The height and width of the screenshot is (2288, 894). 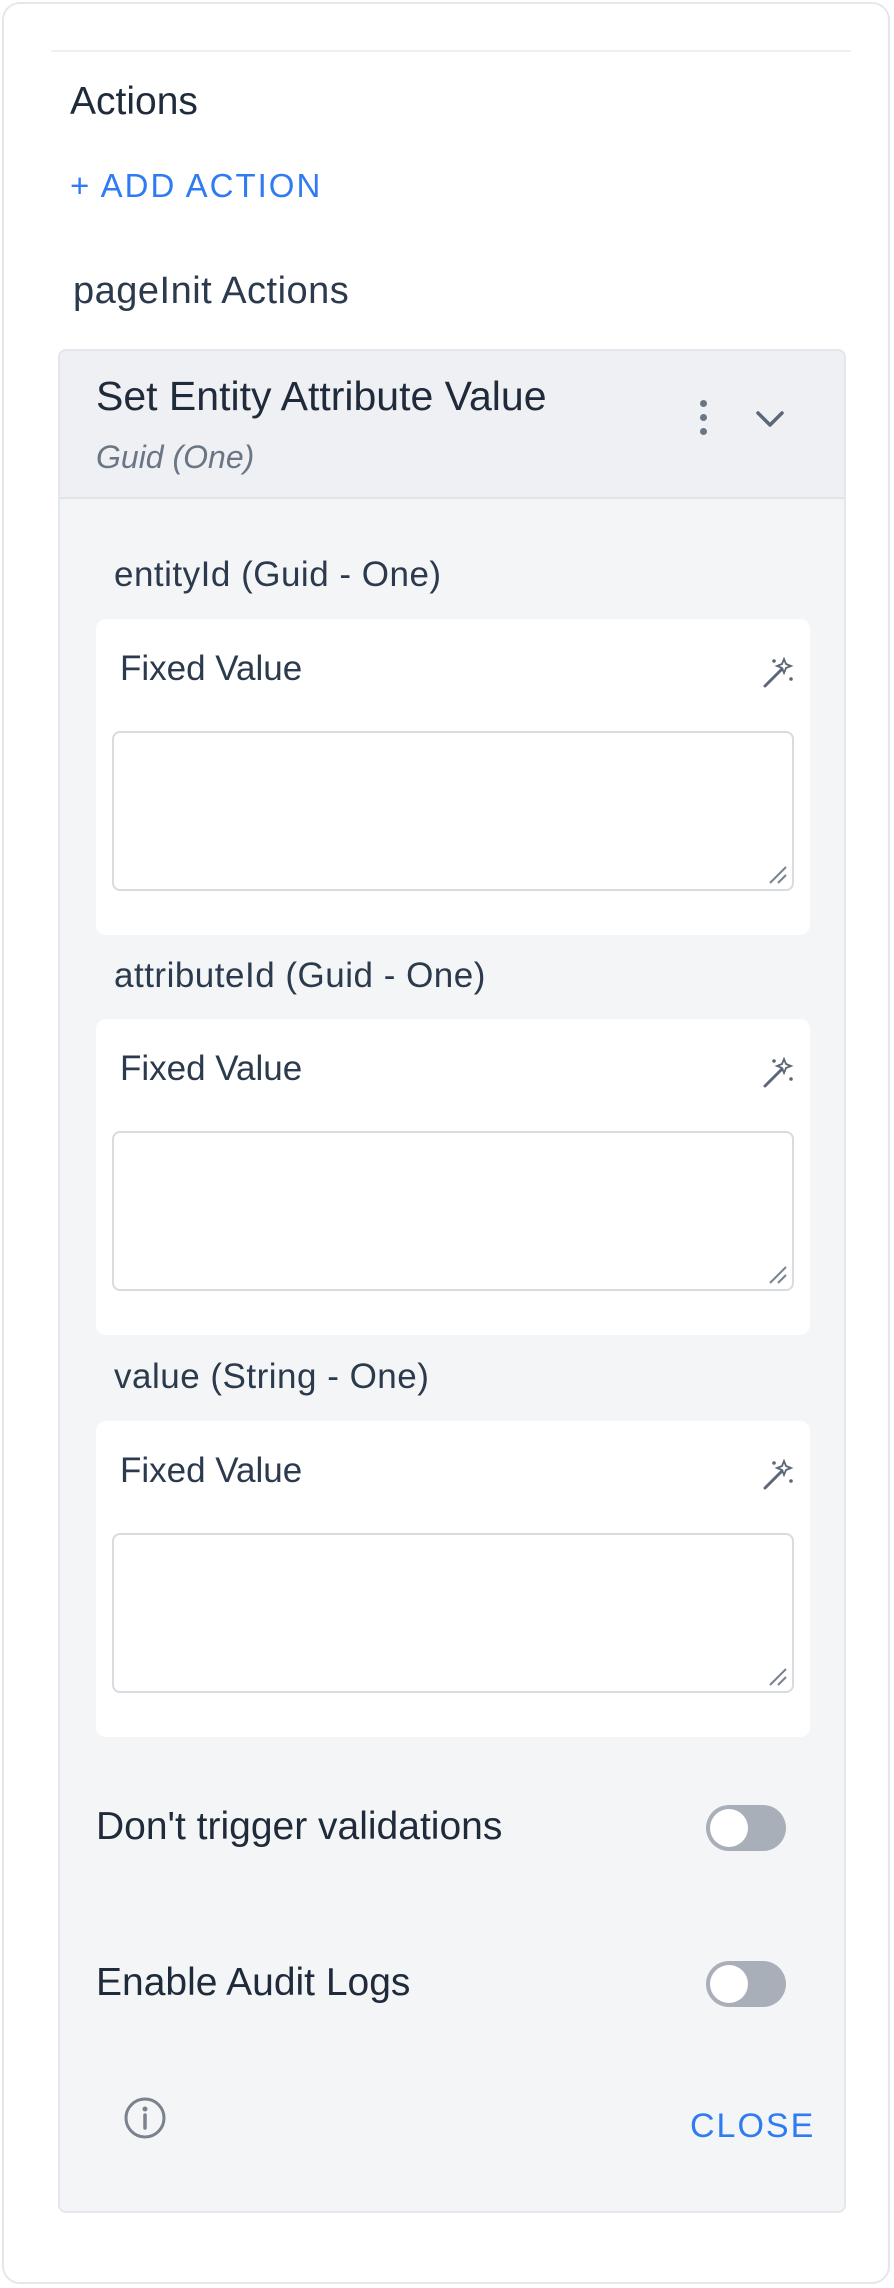 What do you see at coordinates (272, 1376) in the screenshot?
I see `param-label-value: value (String - One)` at bounding box center [272, 1376].